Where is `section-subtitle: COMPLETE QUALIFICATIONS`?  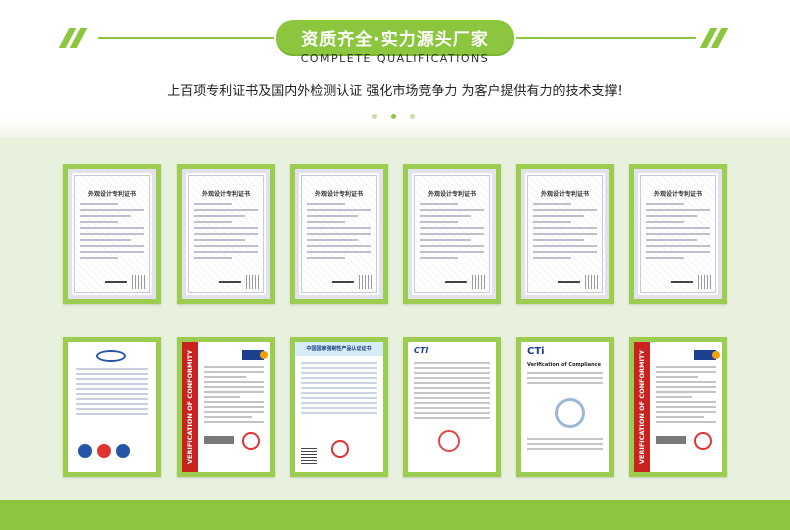
section-subtitle: COMPLETE QUALIFICATIONS is located at coordinates (395, 58).